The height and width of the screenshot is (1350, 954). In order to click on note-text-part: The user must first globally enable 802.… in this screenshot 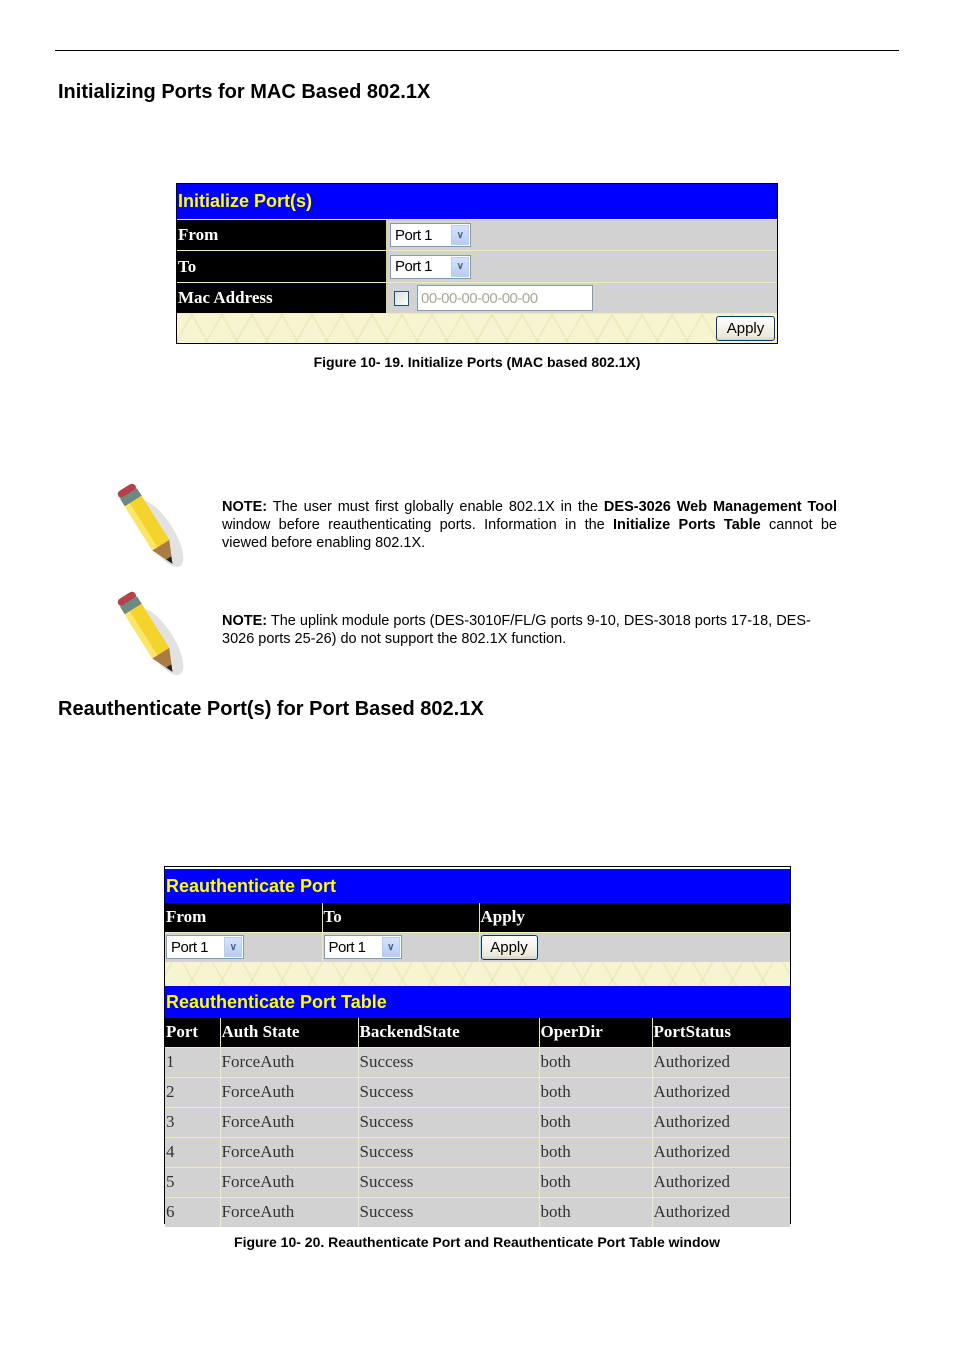, I will do `click(435, 507)`.